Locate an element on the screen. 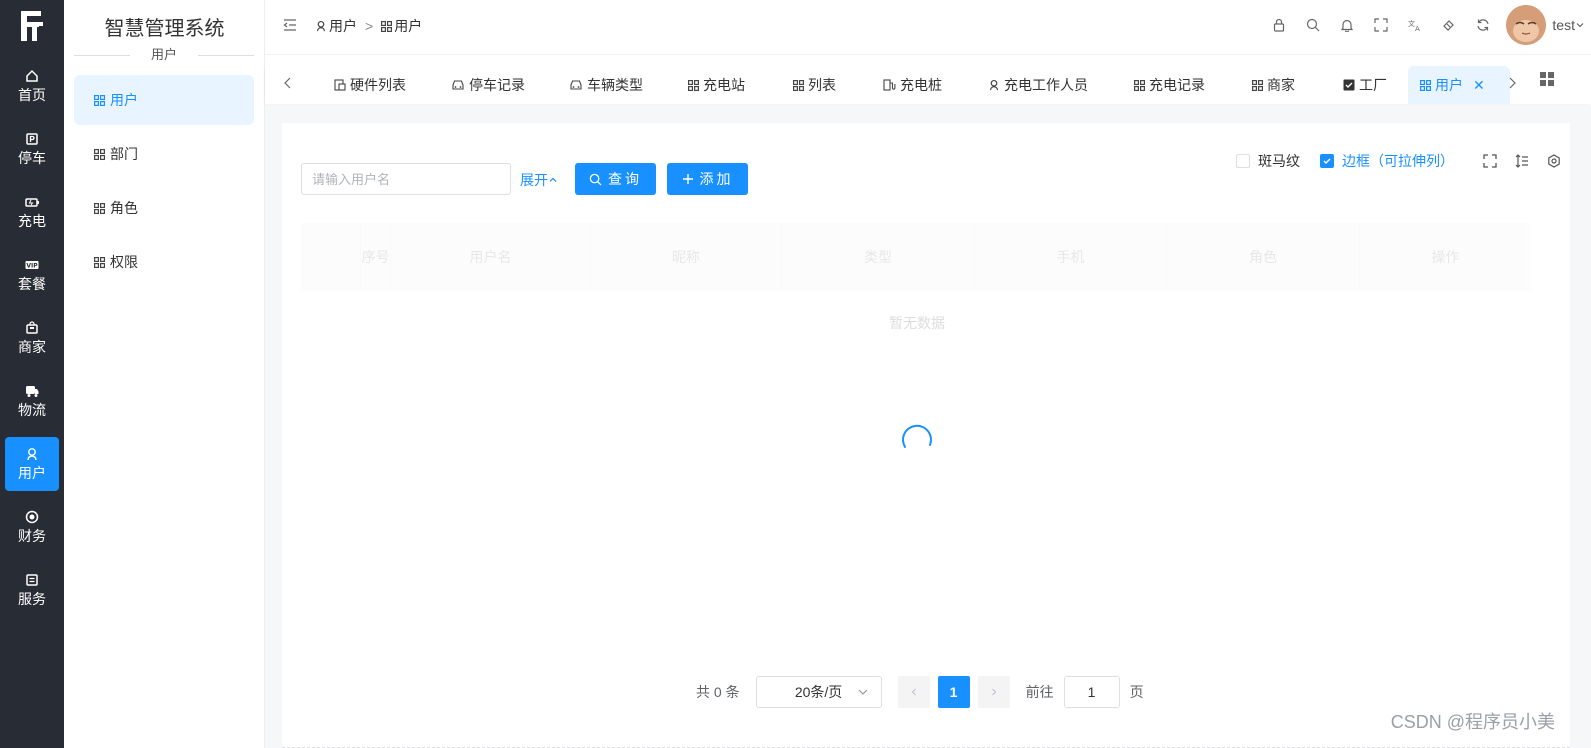 The height and width of the screenshot is (748, 1591). query-label: 查询 is located at coordinates (625, 179).